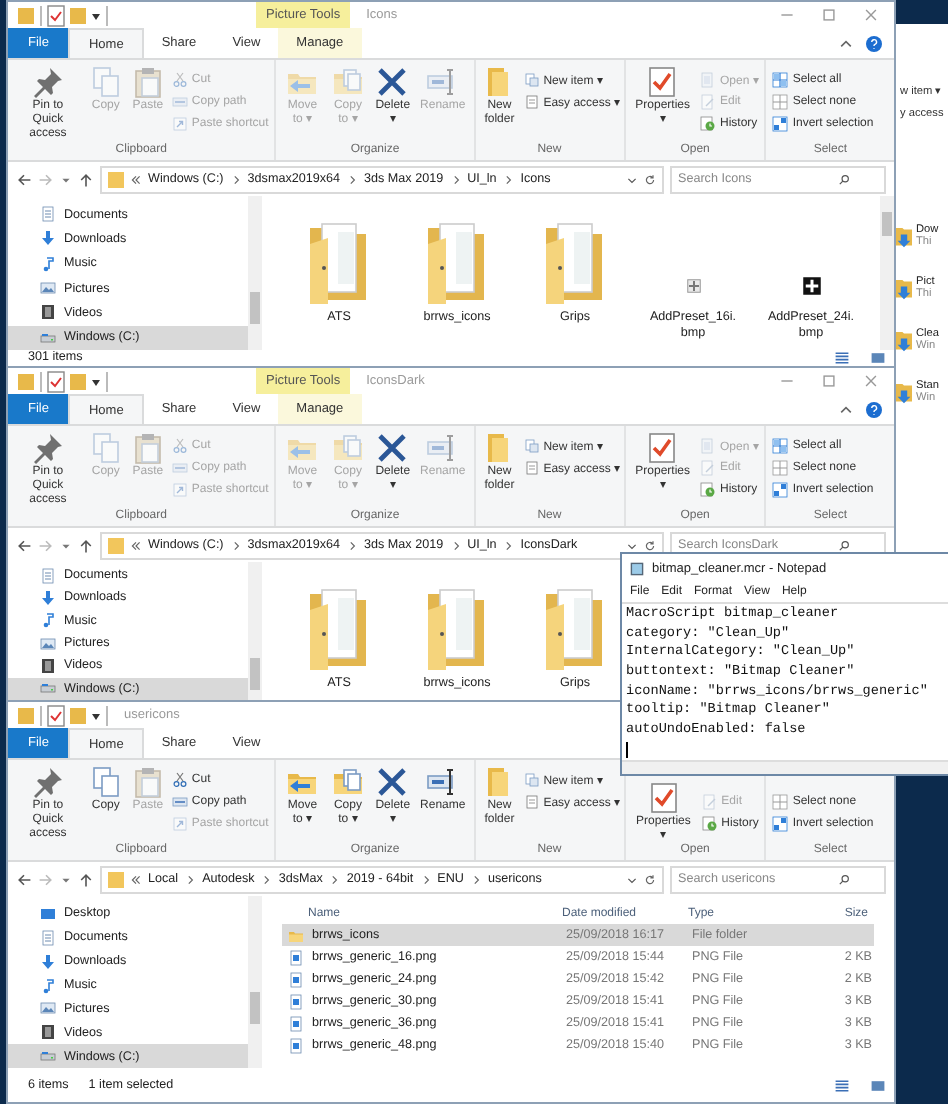  What do you see at coordinates (707, 467) in the screenshot?
I see `edit-icon` at bounding box center [707, 467].